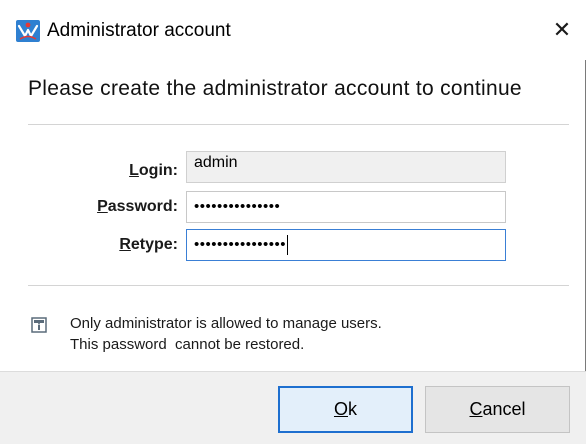 This screenshot has height=444, width=587. I want to click on cancel-button: Cancel, so click(497, 409).